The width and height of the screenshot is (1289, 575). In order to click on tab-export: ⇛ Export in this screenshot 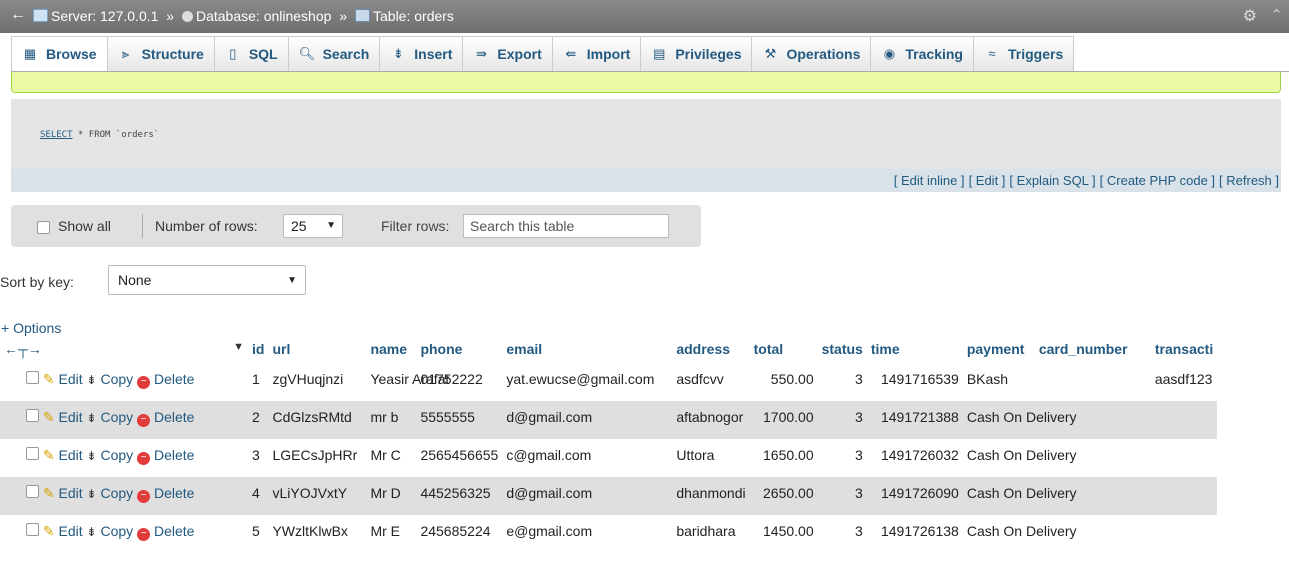, I will do `click(507, 53)`.